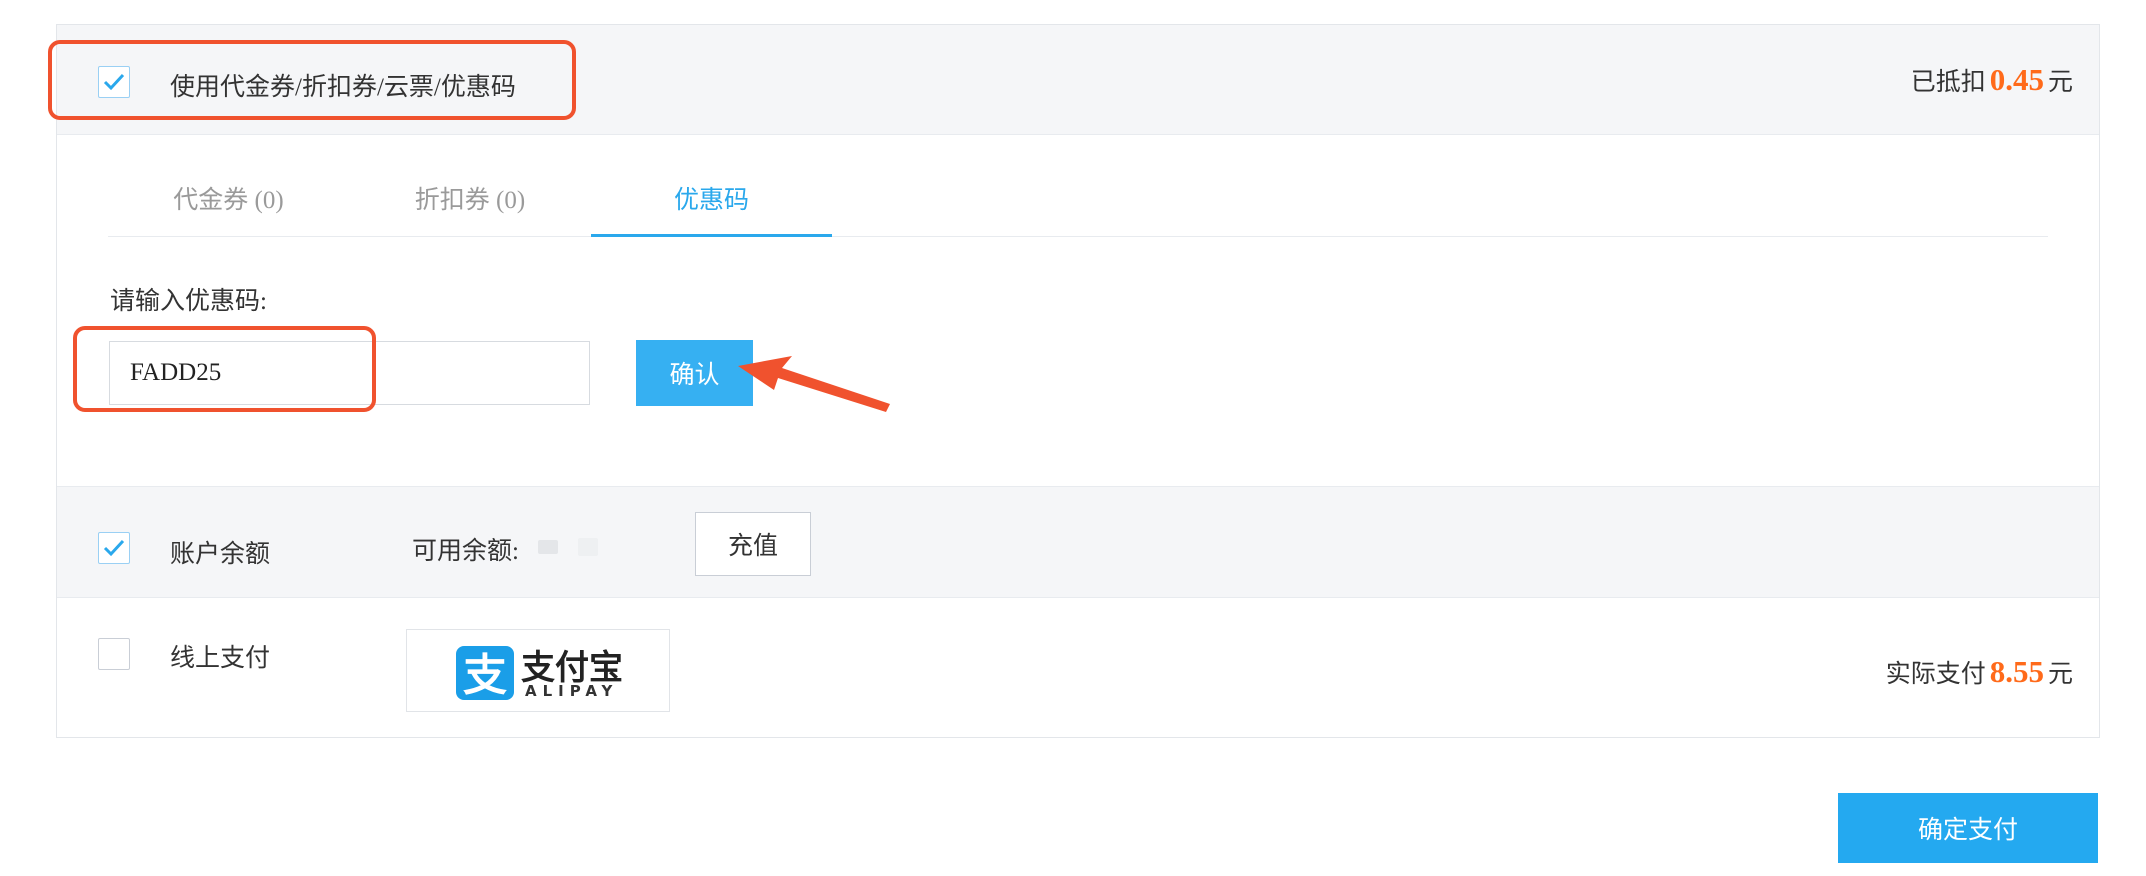 The width and height of the screenshot is (2146, 876). I want to click on alipay-subtitle: ALIPAY, so click(572, 691).